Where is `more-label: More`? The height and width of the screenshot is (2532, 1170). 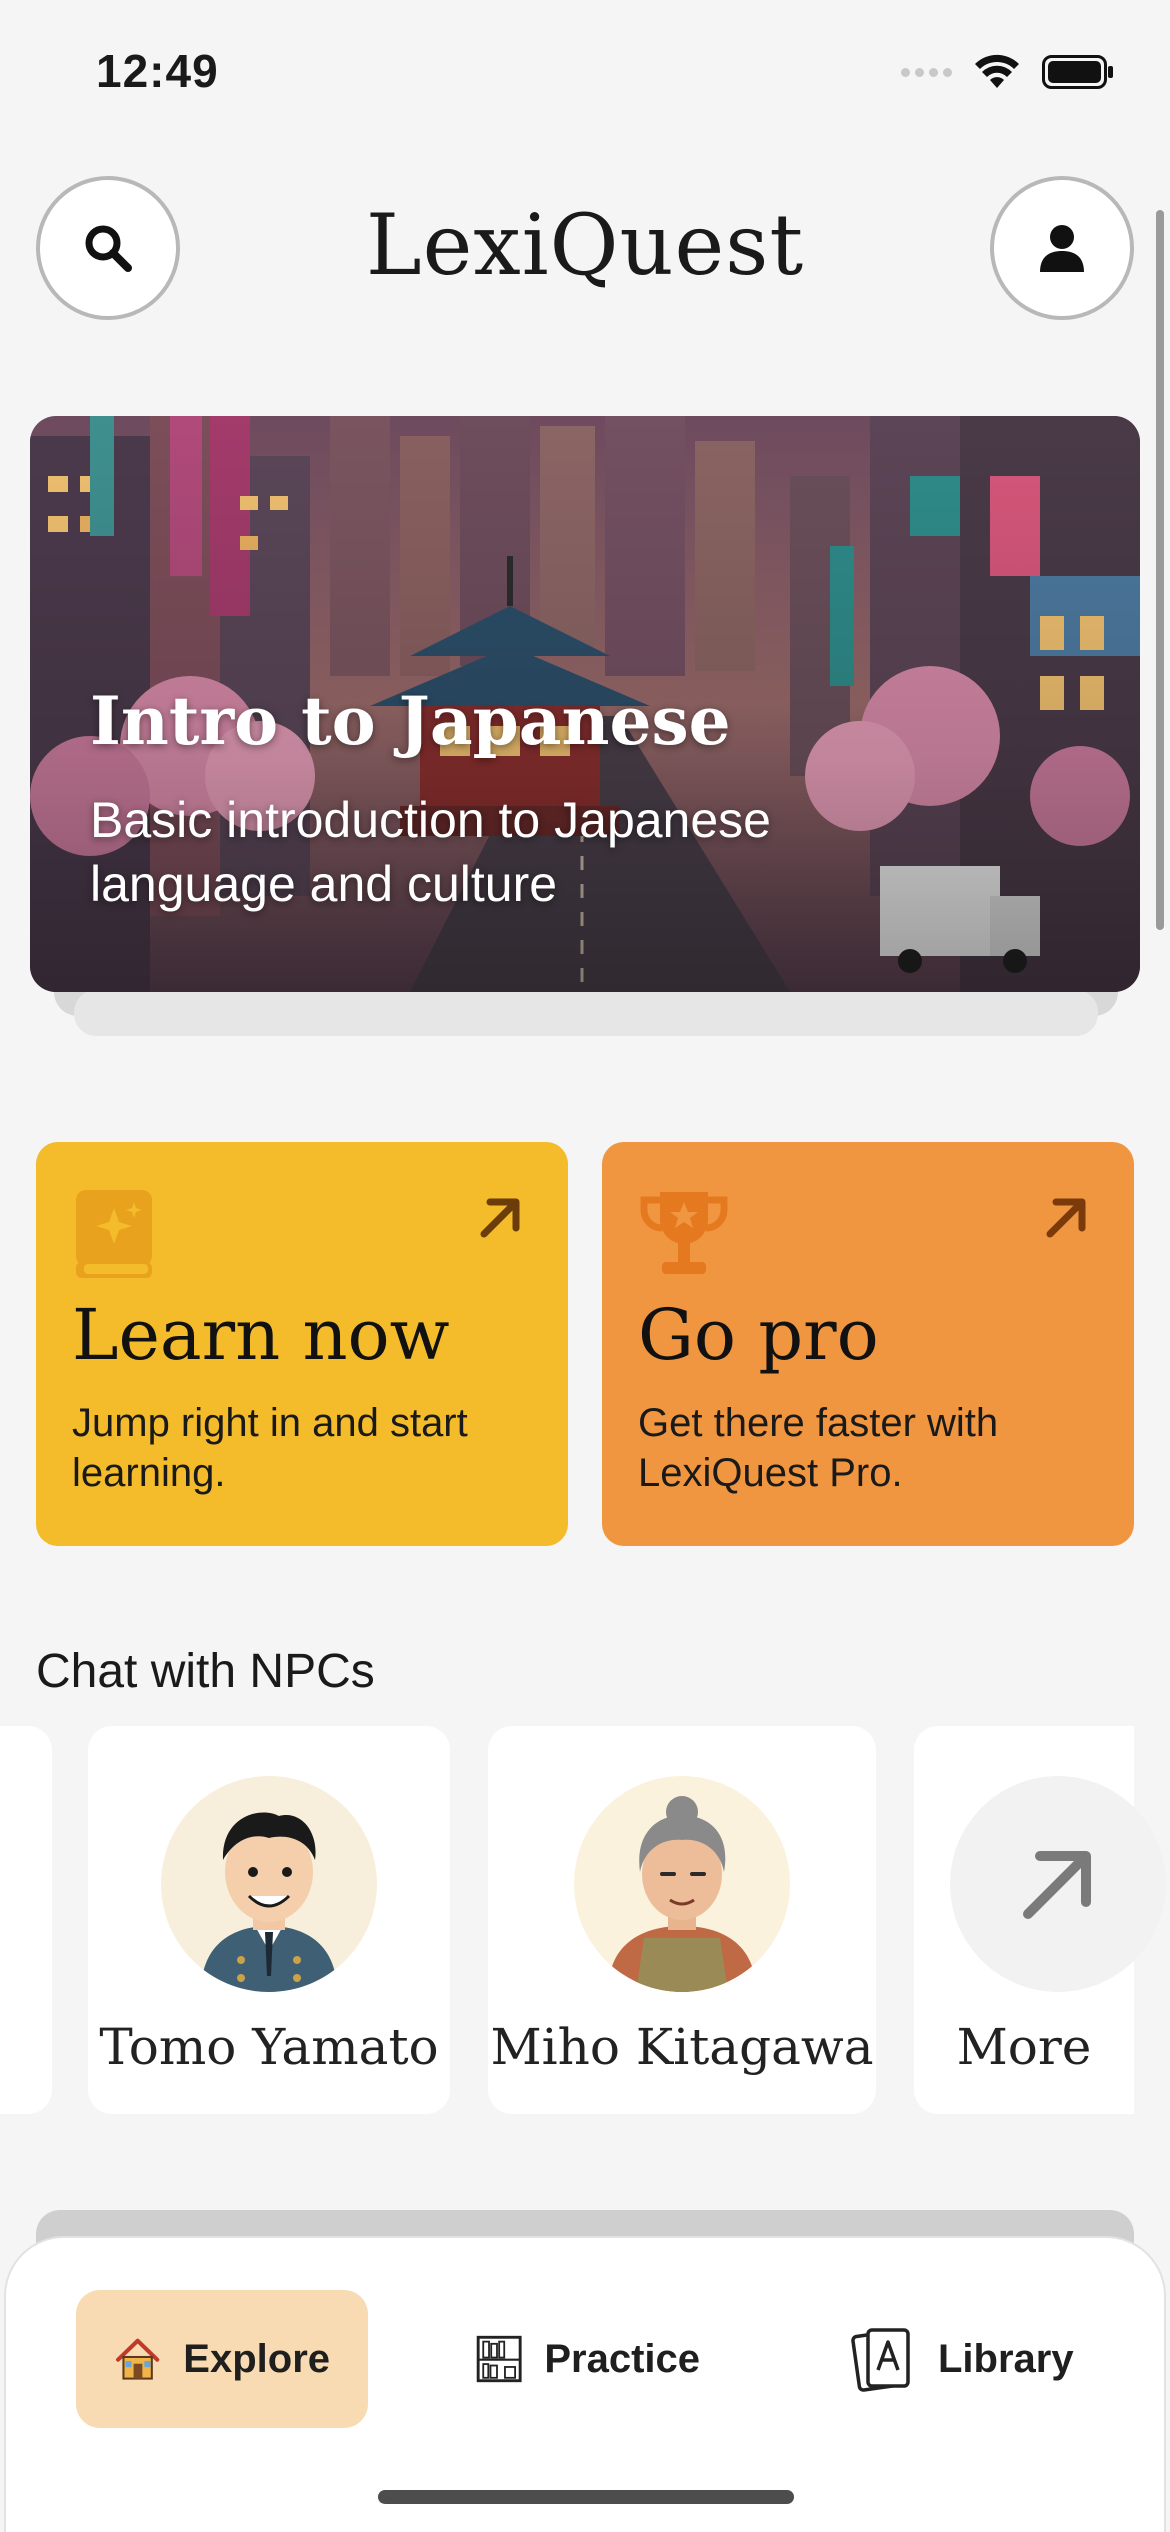
more-label: More is located at coordinates (1024, 2047).